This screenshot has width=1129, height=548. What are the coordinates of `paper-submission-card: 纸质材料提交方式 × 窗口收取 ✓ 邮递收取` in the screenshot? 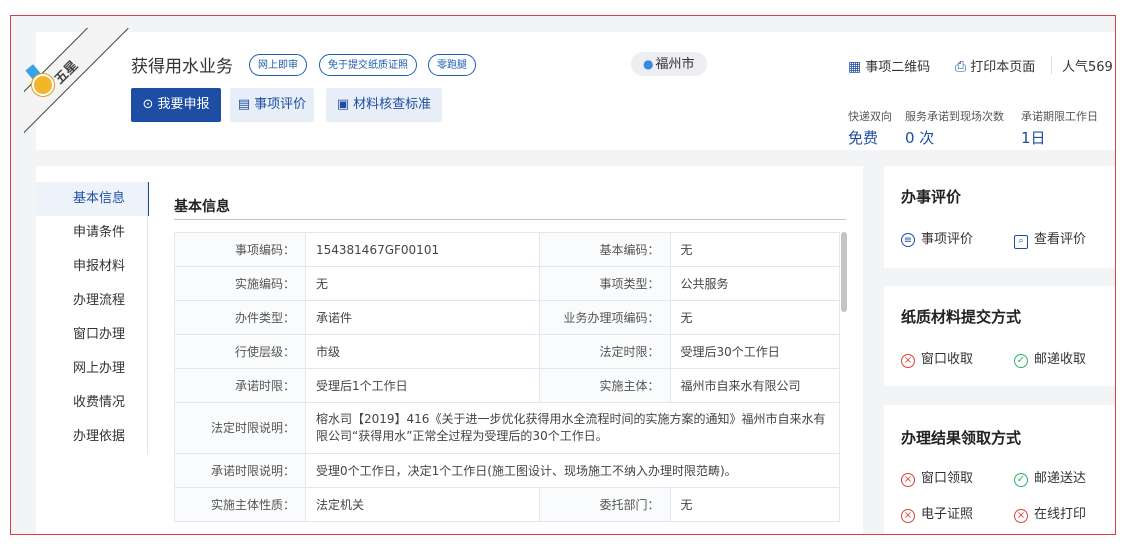 It's located at (999, 336).